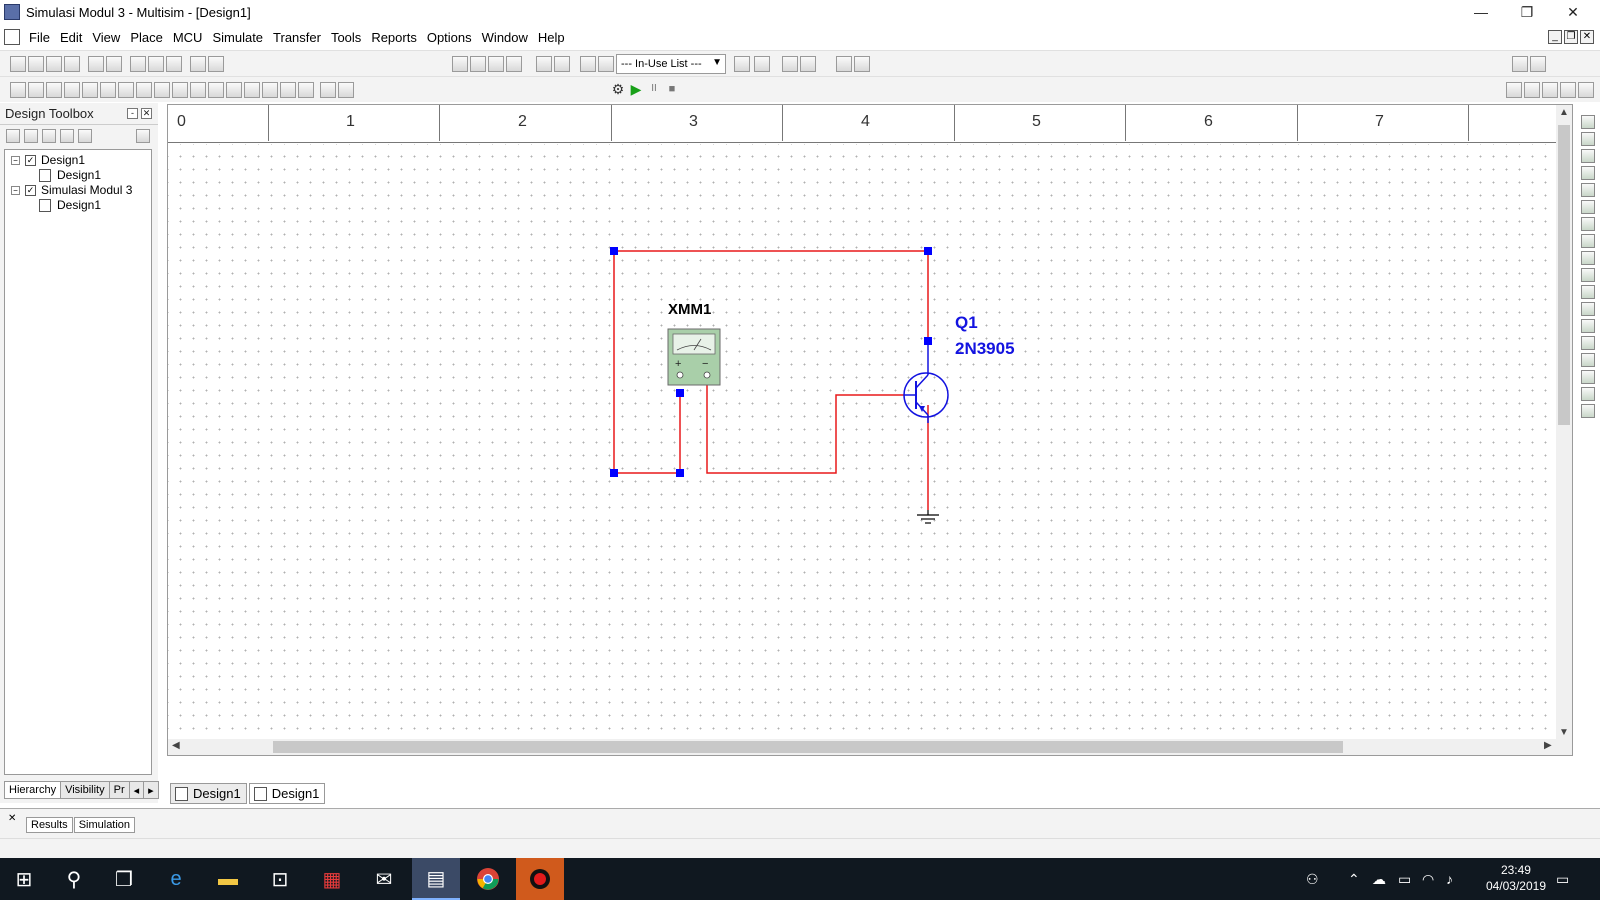 The image size is (1600, 900). I want to click on horizontal-scroll-thumb, so click(808, 747).